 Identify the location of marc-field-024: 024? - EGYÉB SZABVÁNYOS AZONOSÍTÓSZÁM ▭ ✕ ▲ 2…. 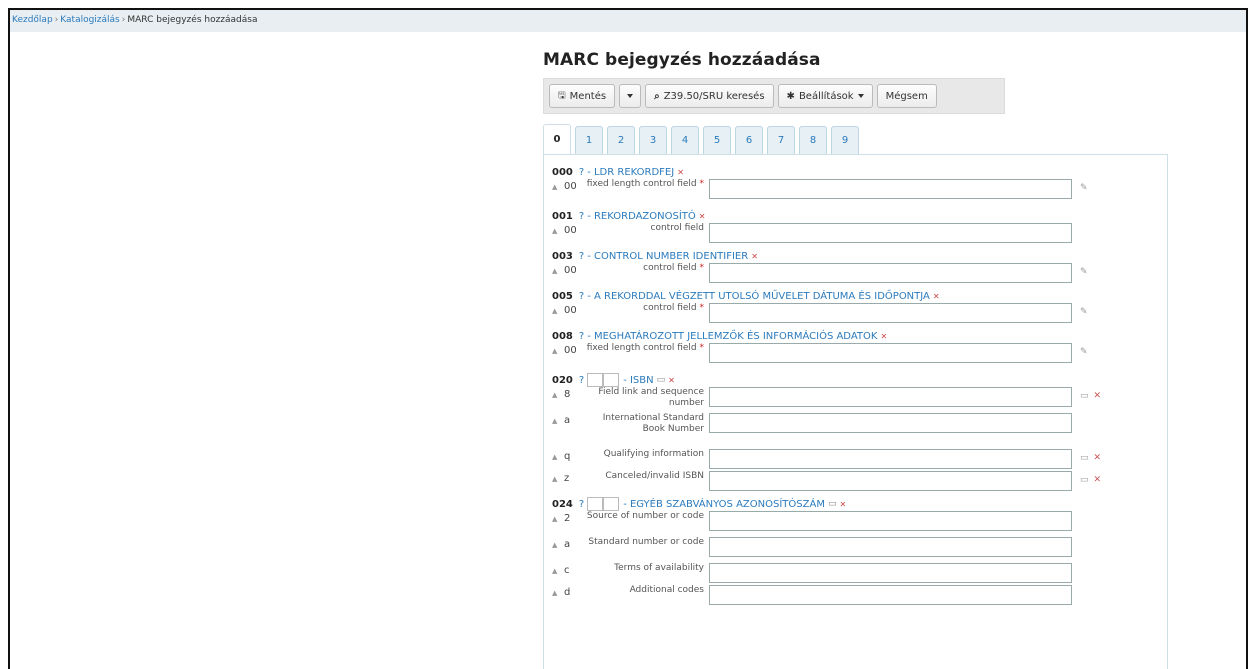
(859, 552).